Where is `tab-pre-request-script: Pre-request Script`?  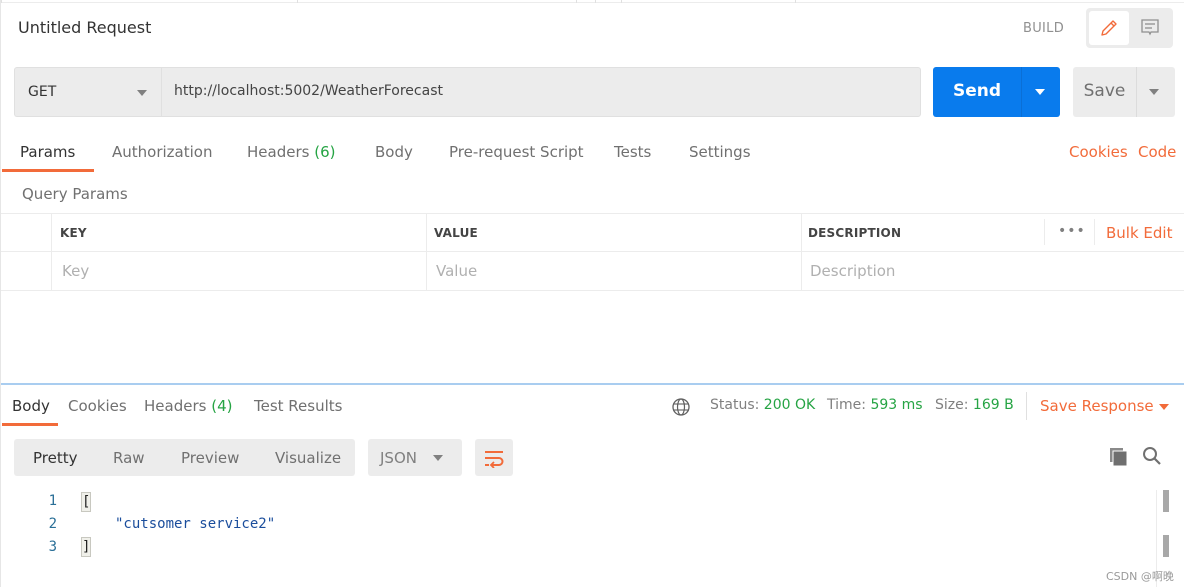
tab-pre-request-script: Pre-request Script is located at coordinates (516, 152).